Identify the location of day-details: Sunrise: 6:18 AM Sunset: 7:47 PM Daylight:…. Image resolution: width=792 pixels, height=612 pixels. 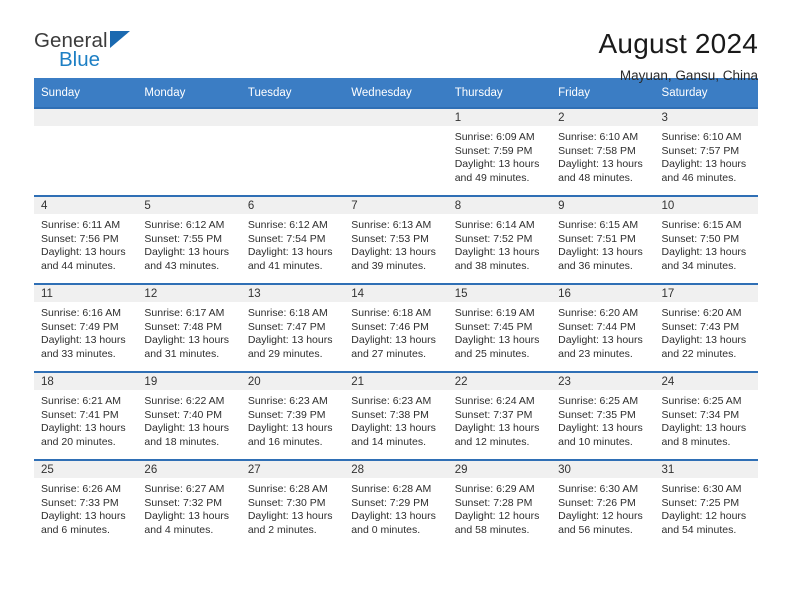
(292, 331).